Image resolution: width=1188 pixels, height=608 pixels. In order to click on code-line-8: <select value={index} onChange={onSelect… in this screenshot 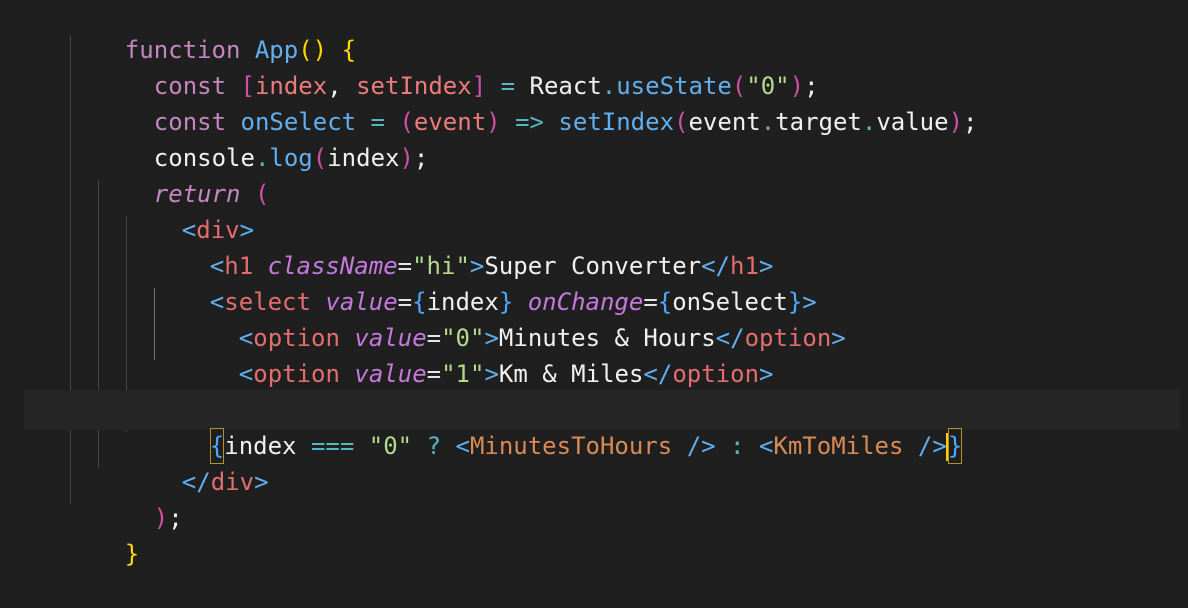, I will do `click(594, 282)`.